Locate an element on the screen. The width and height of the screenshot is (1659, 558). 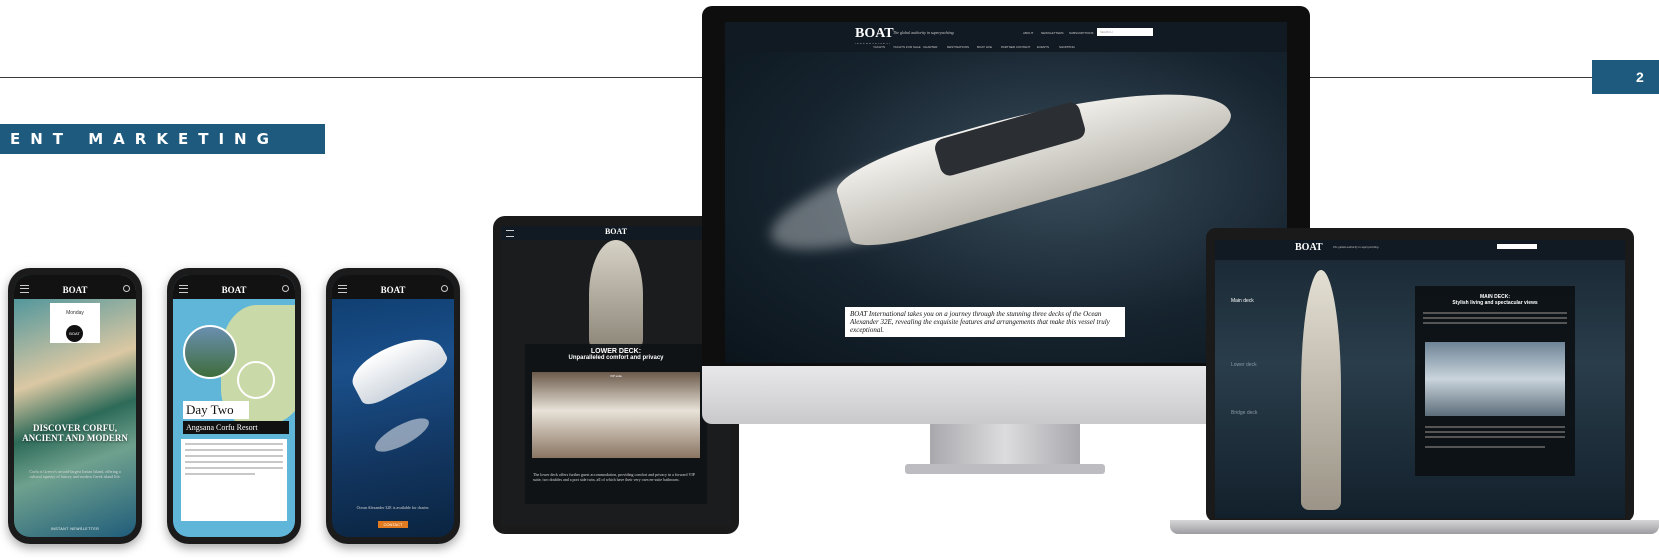
headline: DISCOVER CORFU, ANCIENT AND MODERN is located at coordinates (75, 433).